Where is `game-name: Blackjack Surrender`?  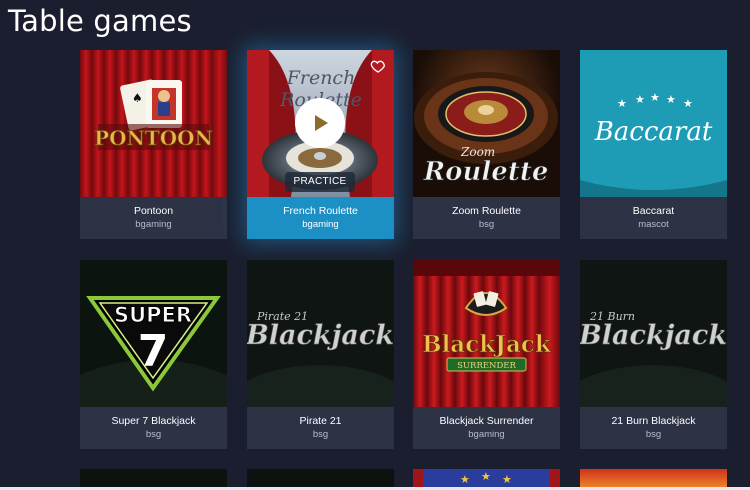 game-name: Blackjack Surrender is located at coordinates (486, 421).